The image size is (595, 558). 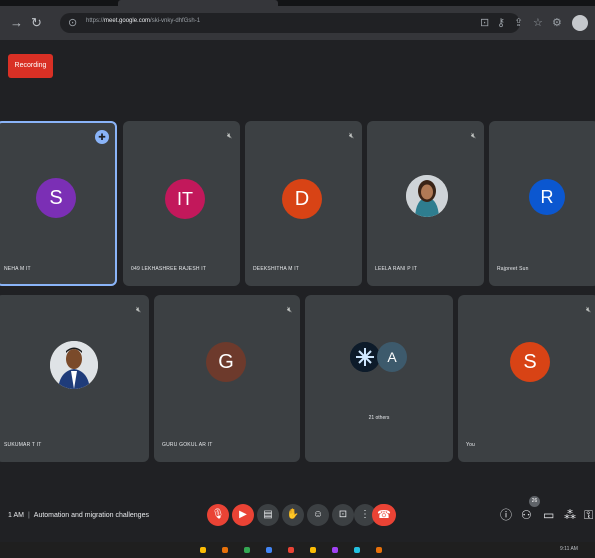 What do you see at coordinates (102, 137) in the screenshot?
I see `pin-icon: ✚` at bounding box center [102, 137].